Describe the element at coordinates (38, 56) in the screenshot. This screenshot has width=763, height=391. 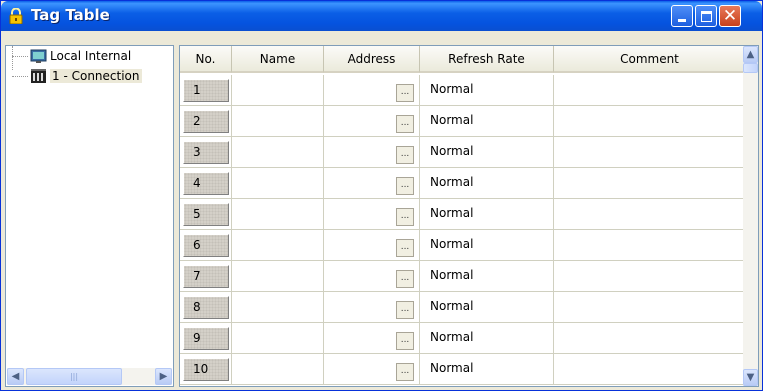
I see `monitor-icon` at that location.